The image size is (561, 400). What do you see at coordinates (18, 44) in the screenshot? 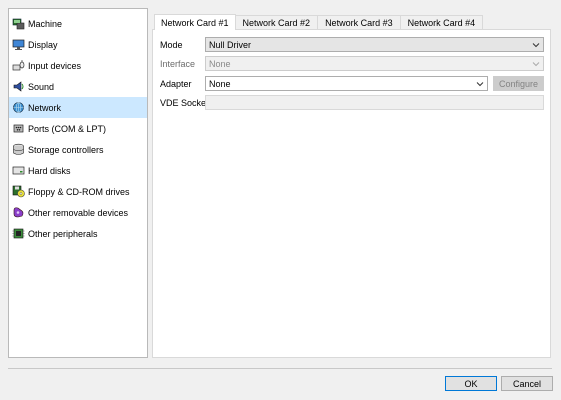
I see `display-icon` at bounding box center [18, 44].